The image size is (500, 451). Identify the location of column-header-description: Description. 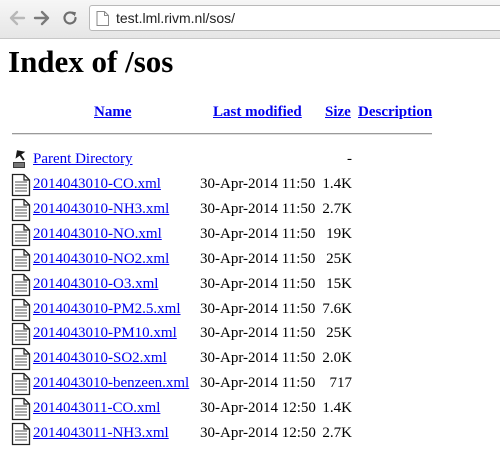
(395, 112).